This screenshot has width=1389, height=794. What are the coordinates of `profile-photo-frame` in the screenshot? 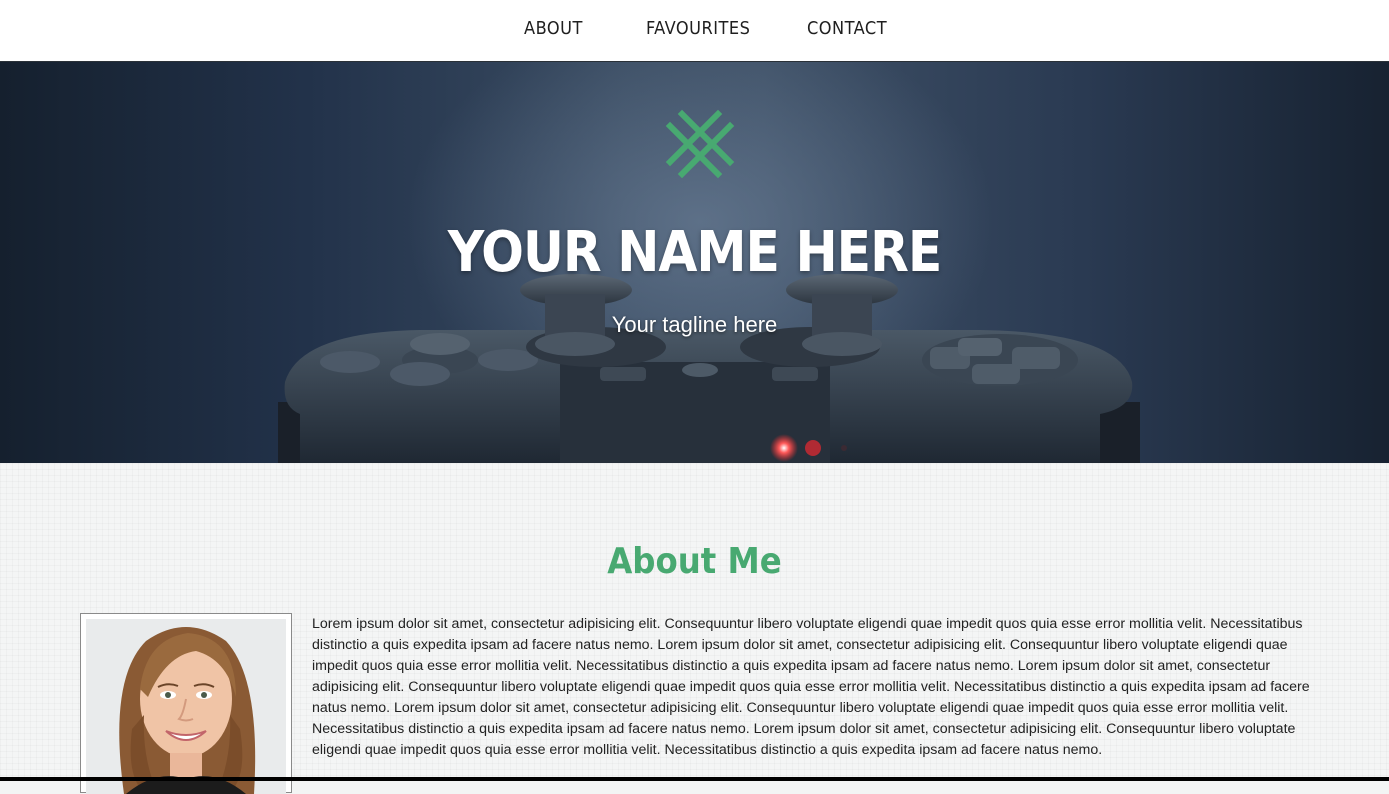 It's located at (186, 703).